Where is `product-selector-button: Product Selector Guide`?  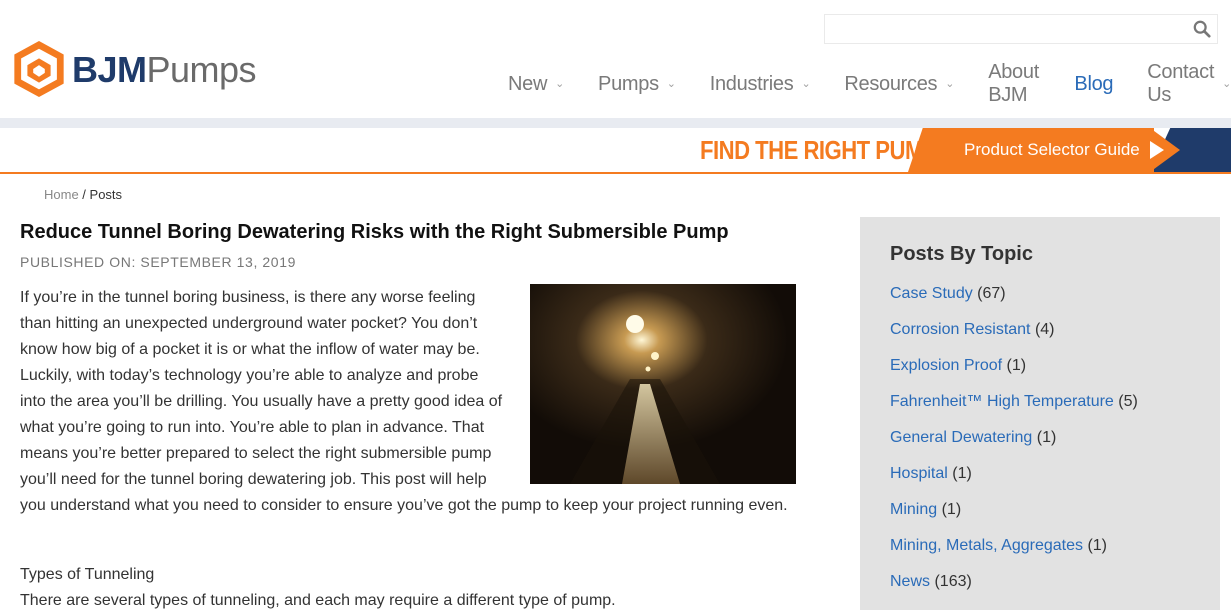 product-selector-button: Product Selector Guide is located at coordinates (1031, 150).